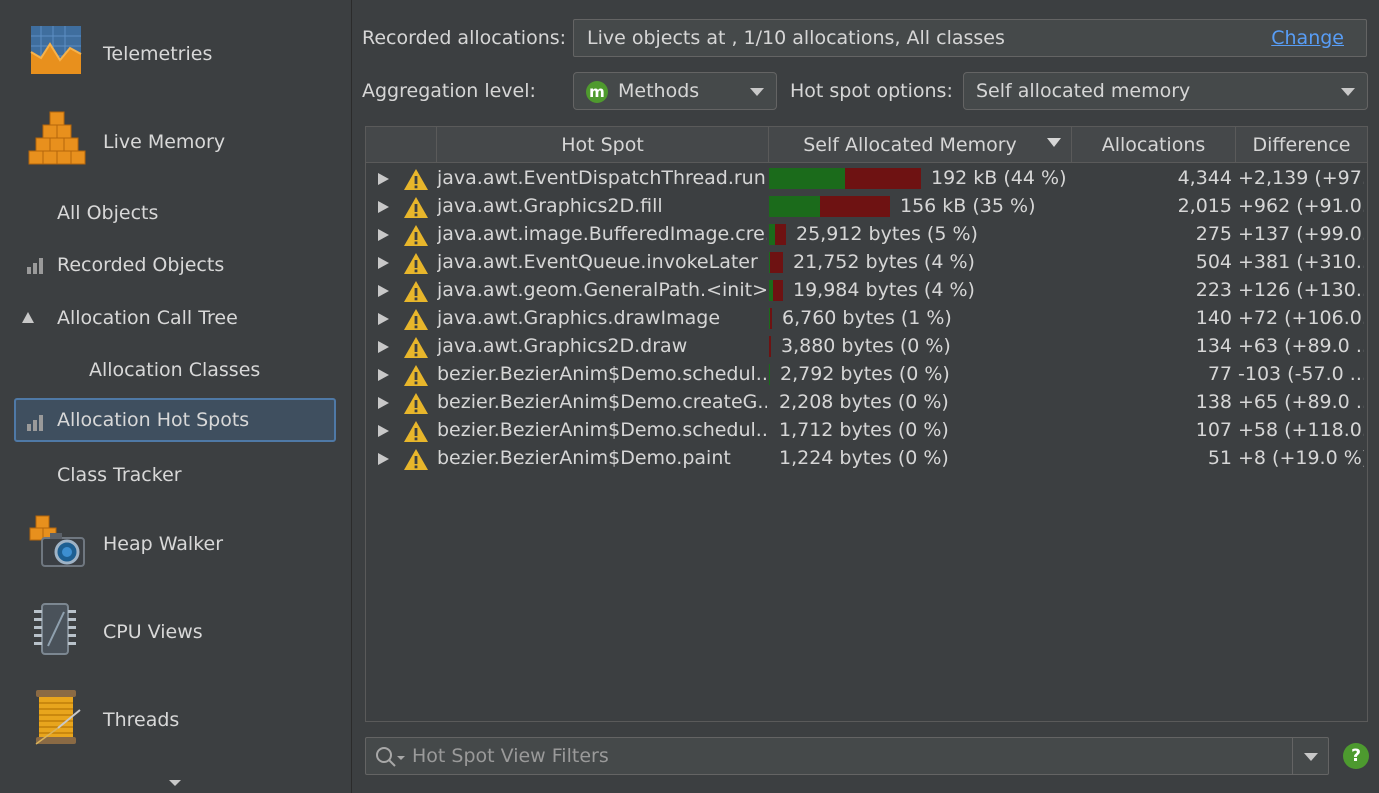 The image size is (1379, 793). Describe the element at coordinates (176, 544) in the screenshot. I see `sidebar-heap-walker: Heap Walker` at that location.